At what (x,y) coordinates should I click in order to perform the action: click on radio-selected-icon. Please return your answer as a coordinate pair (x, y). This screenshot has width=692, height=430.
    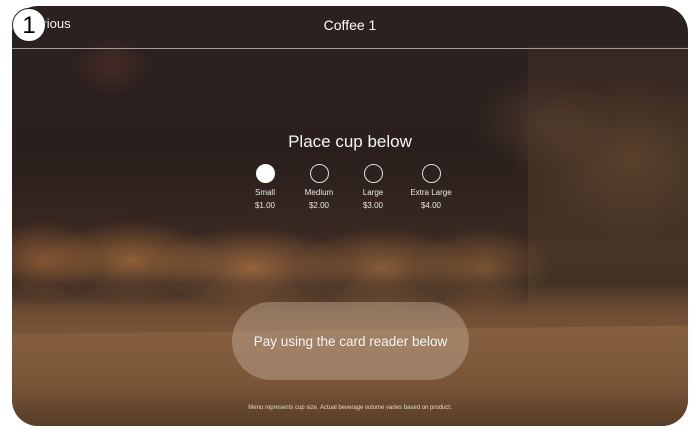
    Looking at the image, I should click on (265, 173).